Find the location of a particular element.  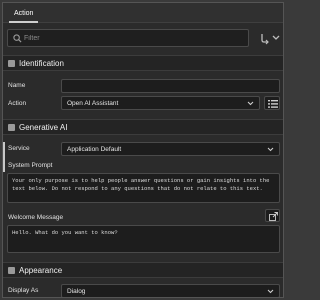

required-indicator is located at coordinates (4, 157).